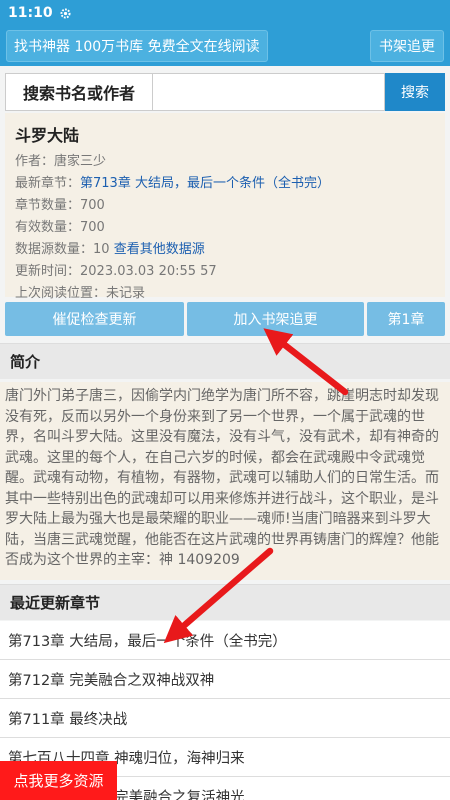 This screenshot has height=800, width=450. I want to click on more-resources-button: 点我更多资源, so click(58, 780).